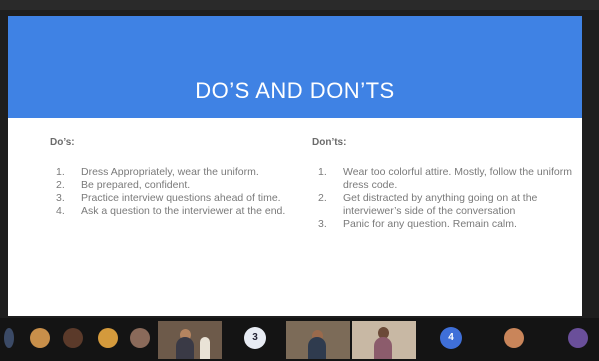  I want to click on participant-strip: 3 4, so click(299, 339).